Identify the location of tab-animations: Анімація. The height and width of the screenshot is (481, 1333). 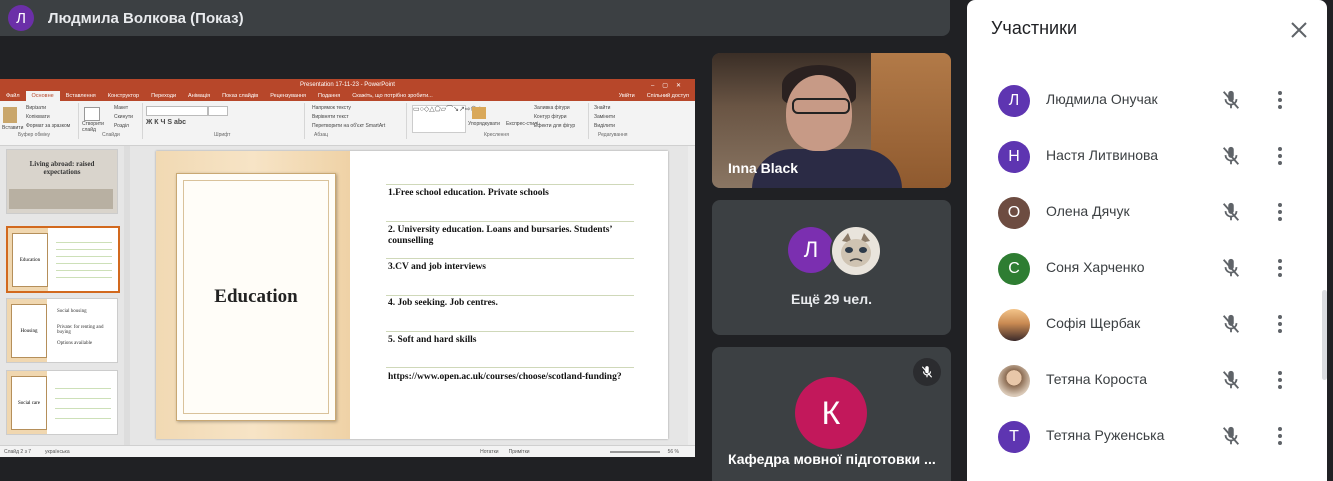
(199, 96).